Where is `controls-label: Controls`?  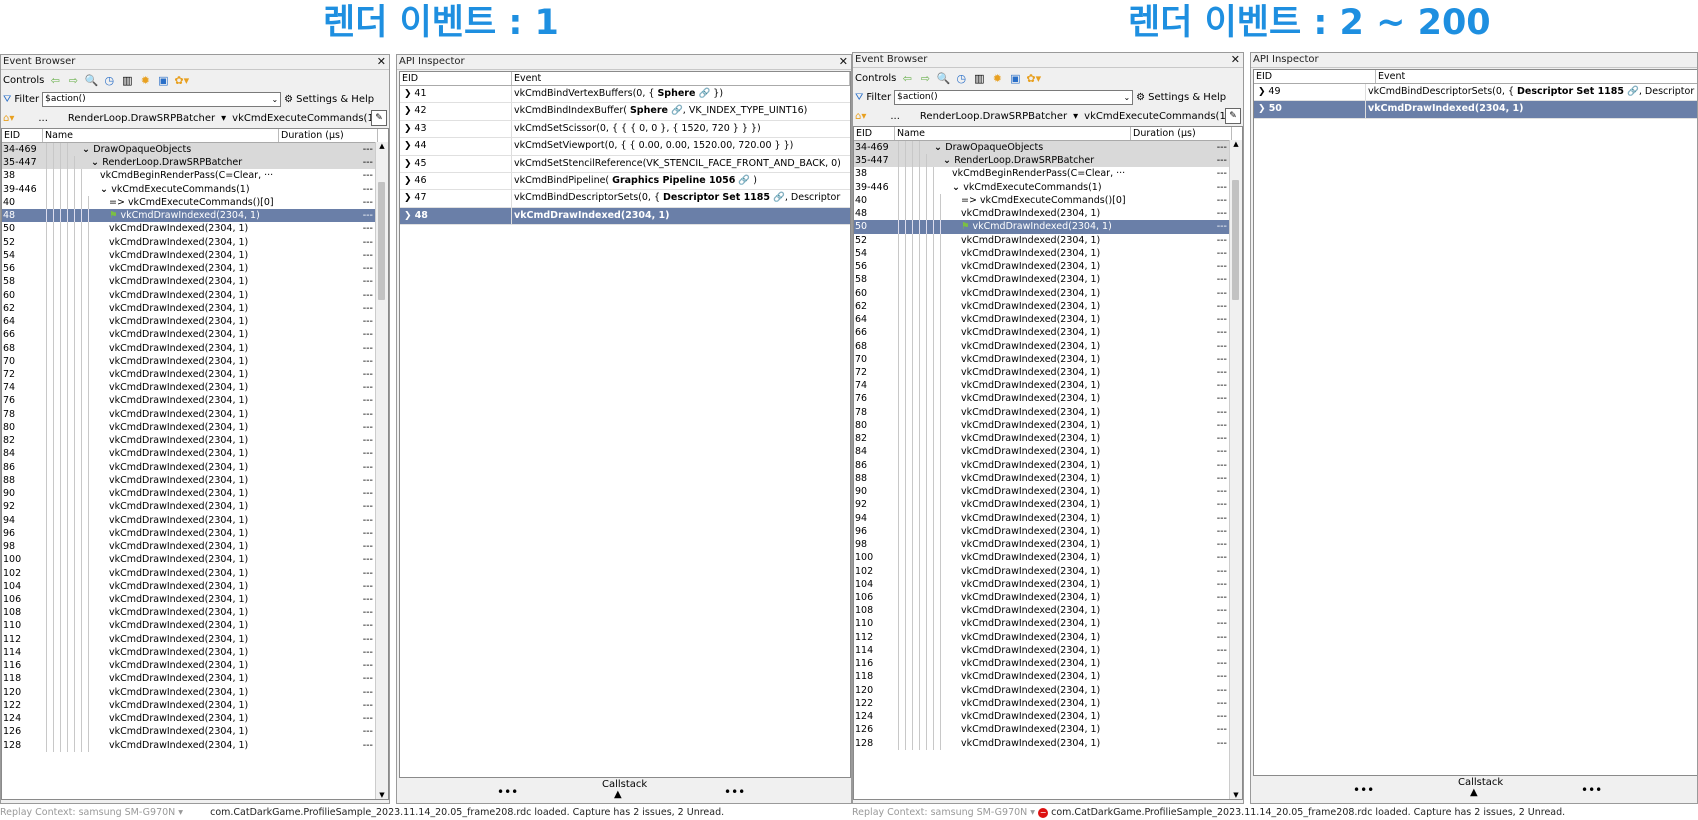 controls-label: Controls is located at coordinates (23, 80).